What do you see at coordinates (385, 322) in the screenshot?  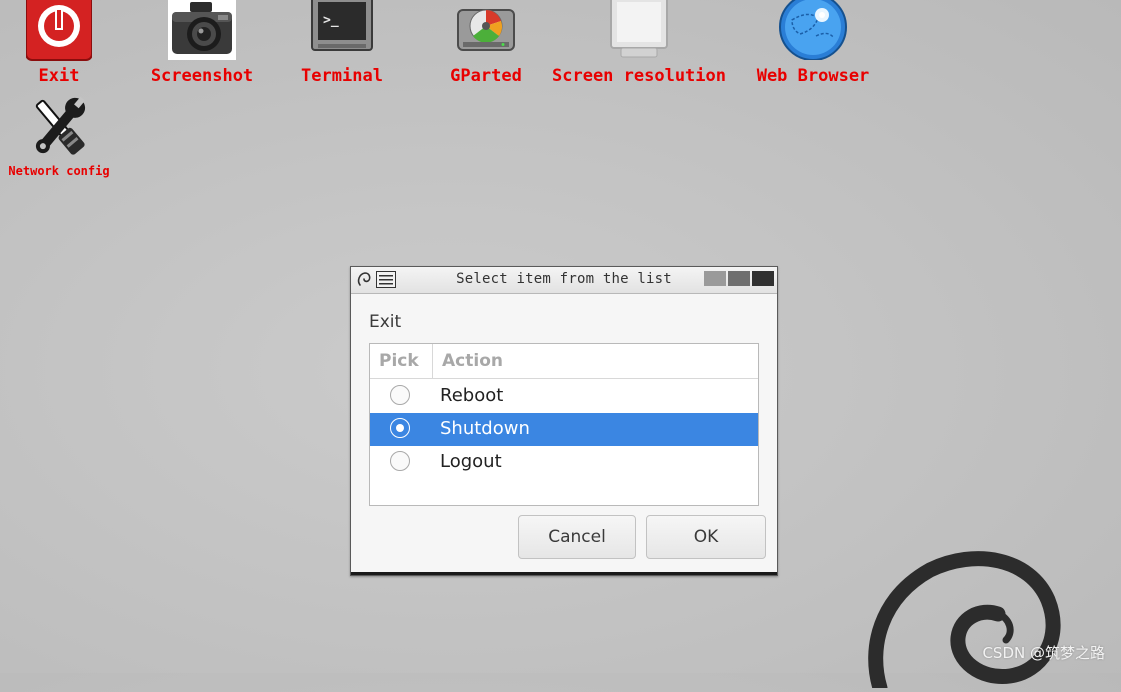 I see `dialog-label: Exit` at bounding box center [385, 322].